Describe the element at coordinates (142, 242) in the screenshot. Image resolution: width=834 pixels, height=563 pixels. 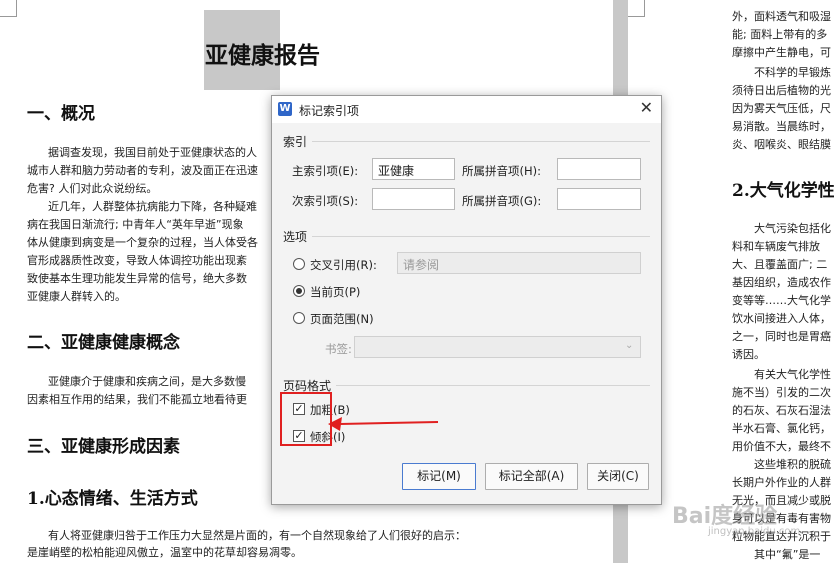
I see `body-line: 体从健康到病变是一个复杂的过程，当人体受各` at that location.